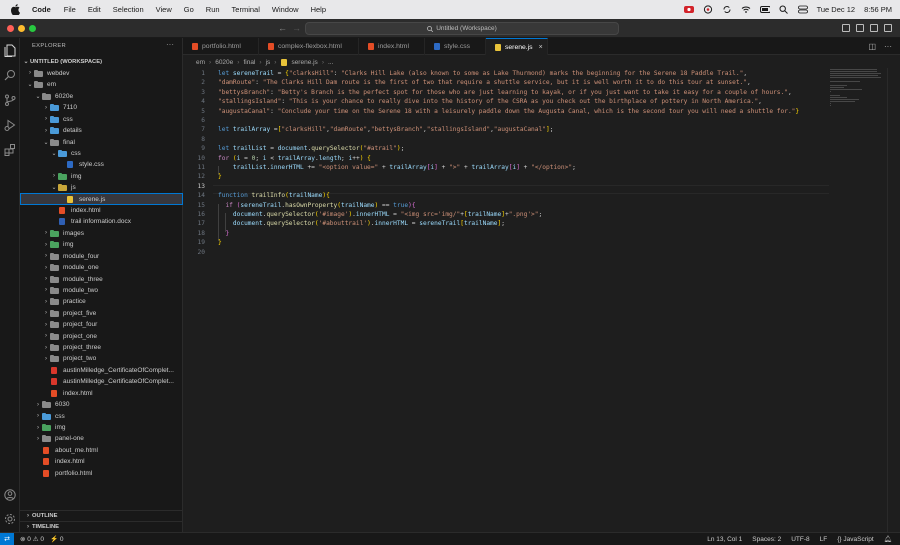 This screenshot has width=900, height=545. I want to click on language-mode: {} JavaScript, so click(855, 539).